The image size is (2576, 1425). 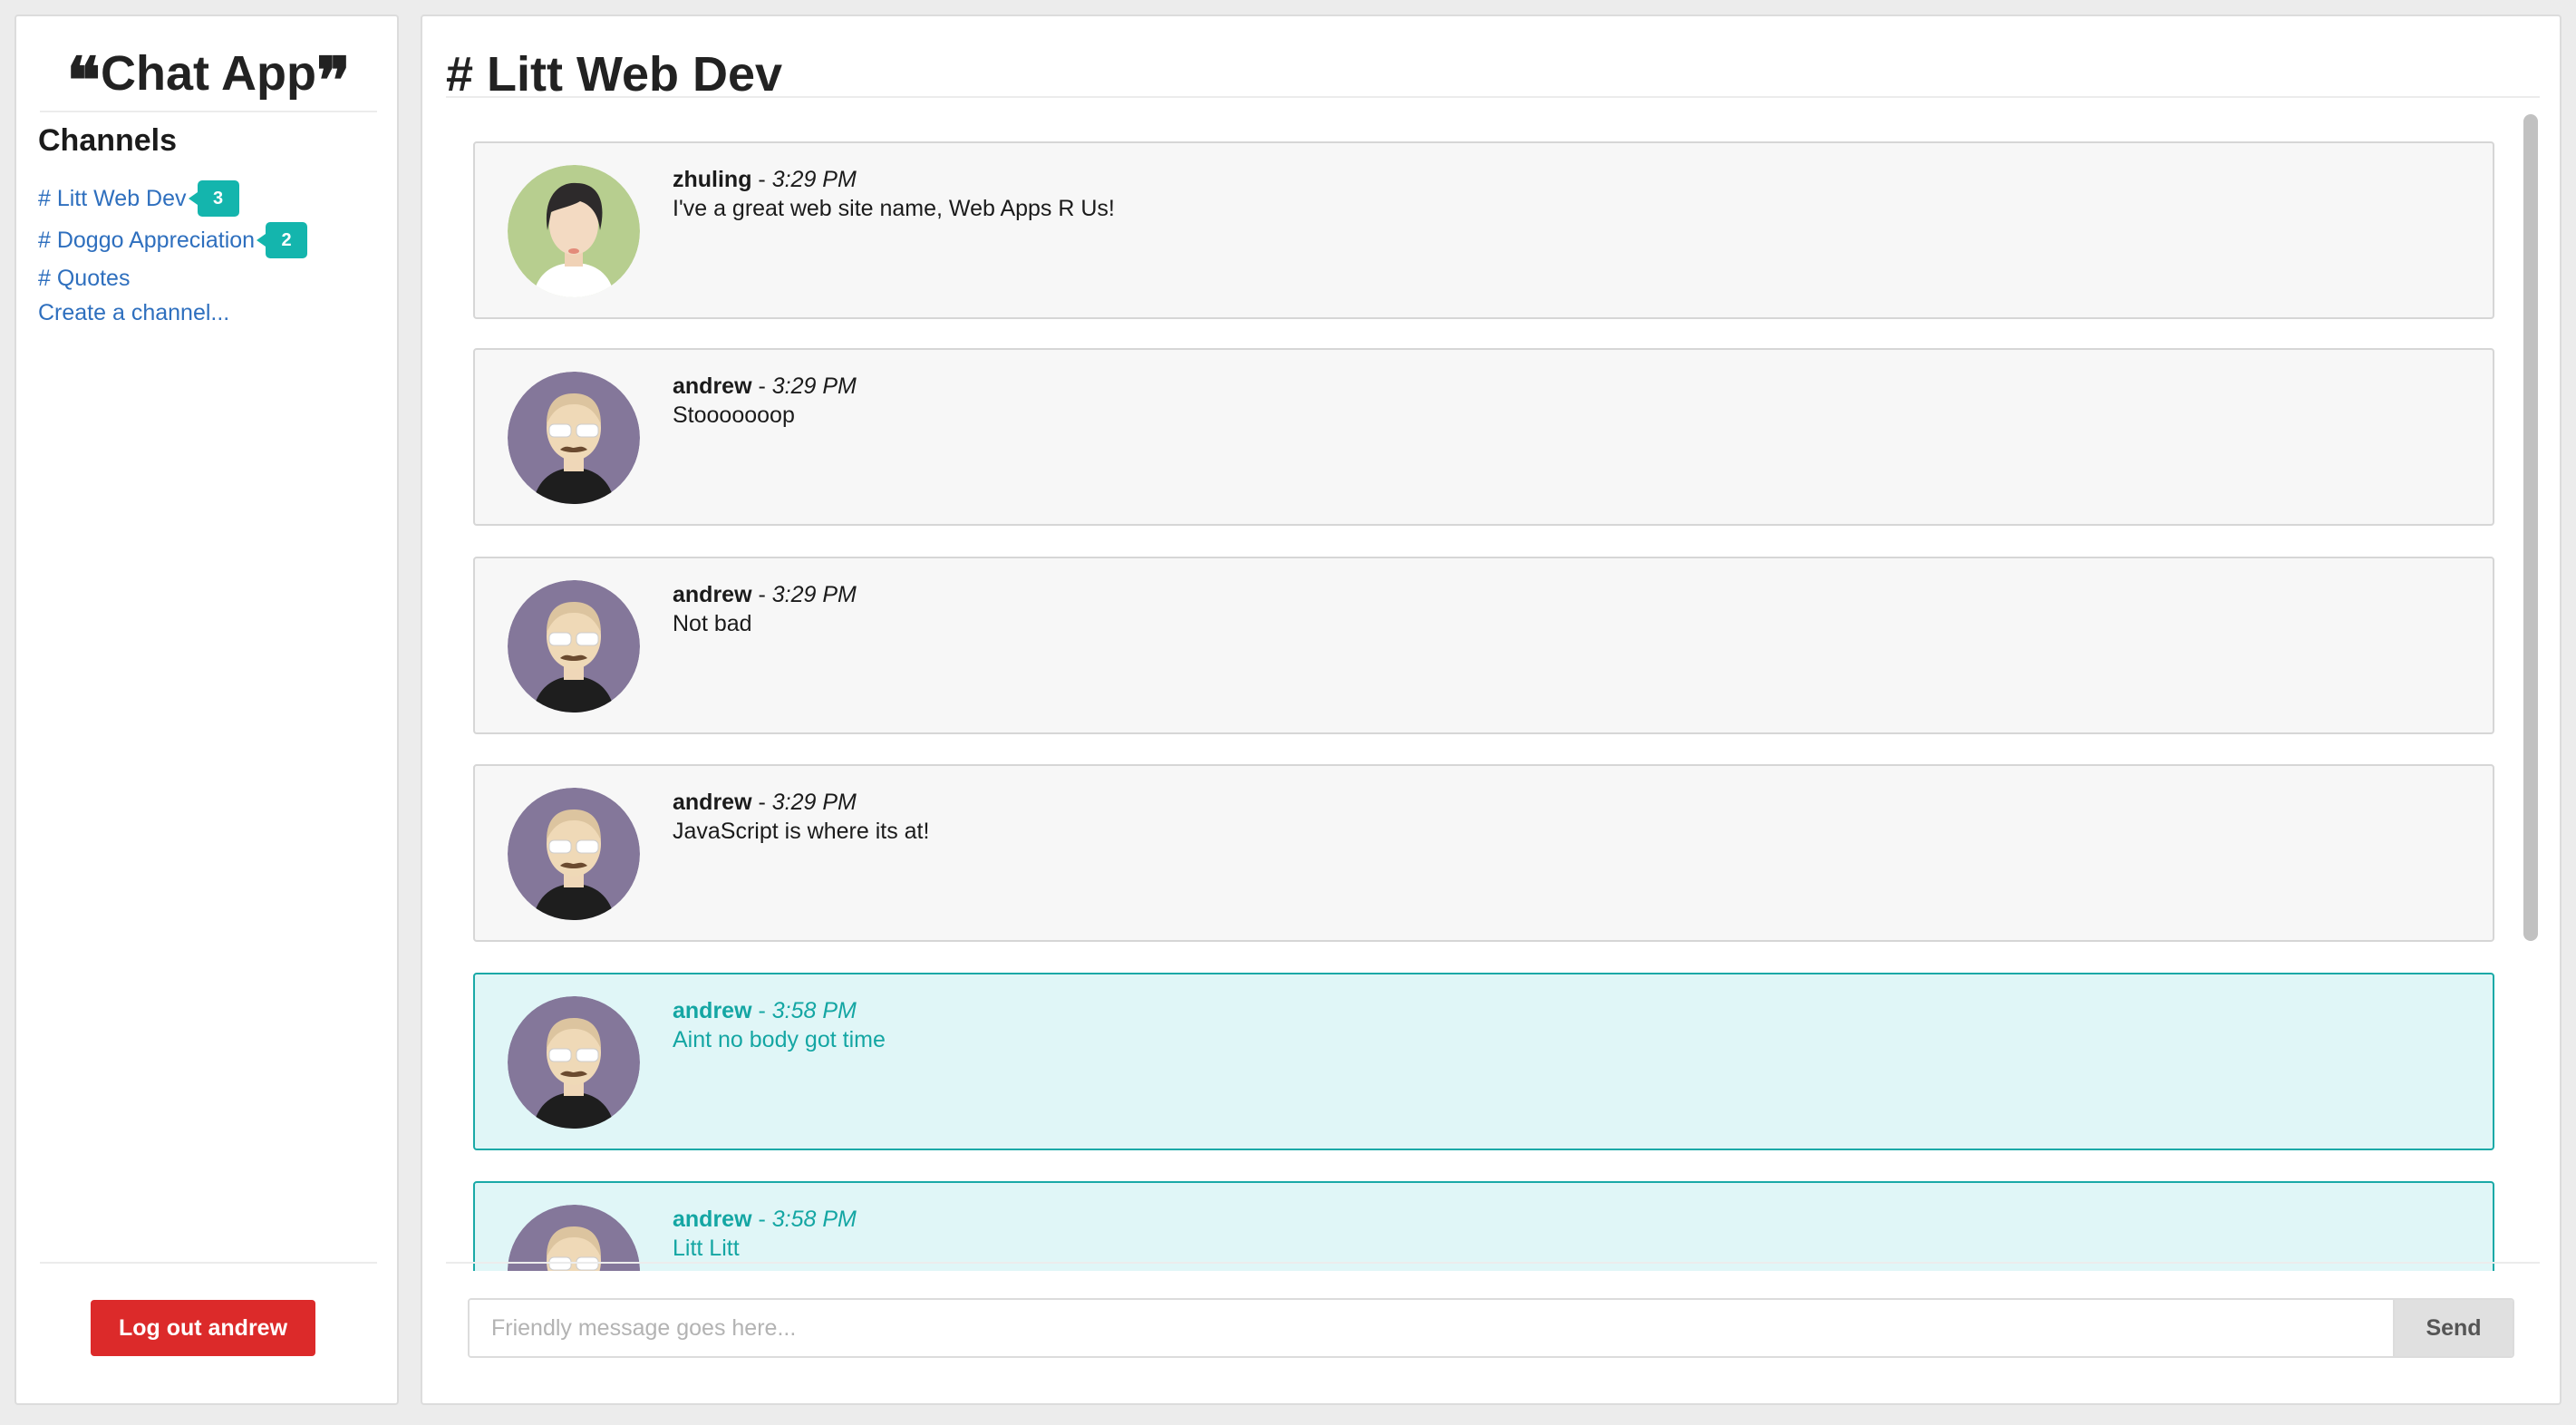 I want to click on message-composer: Send, so click(x=1491, y=1328).